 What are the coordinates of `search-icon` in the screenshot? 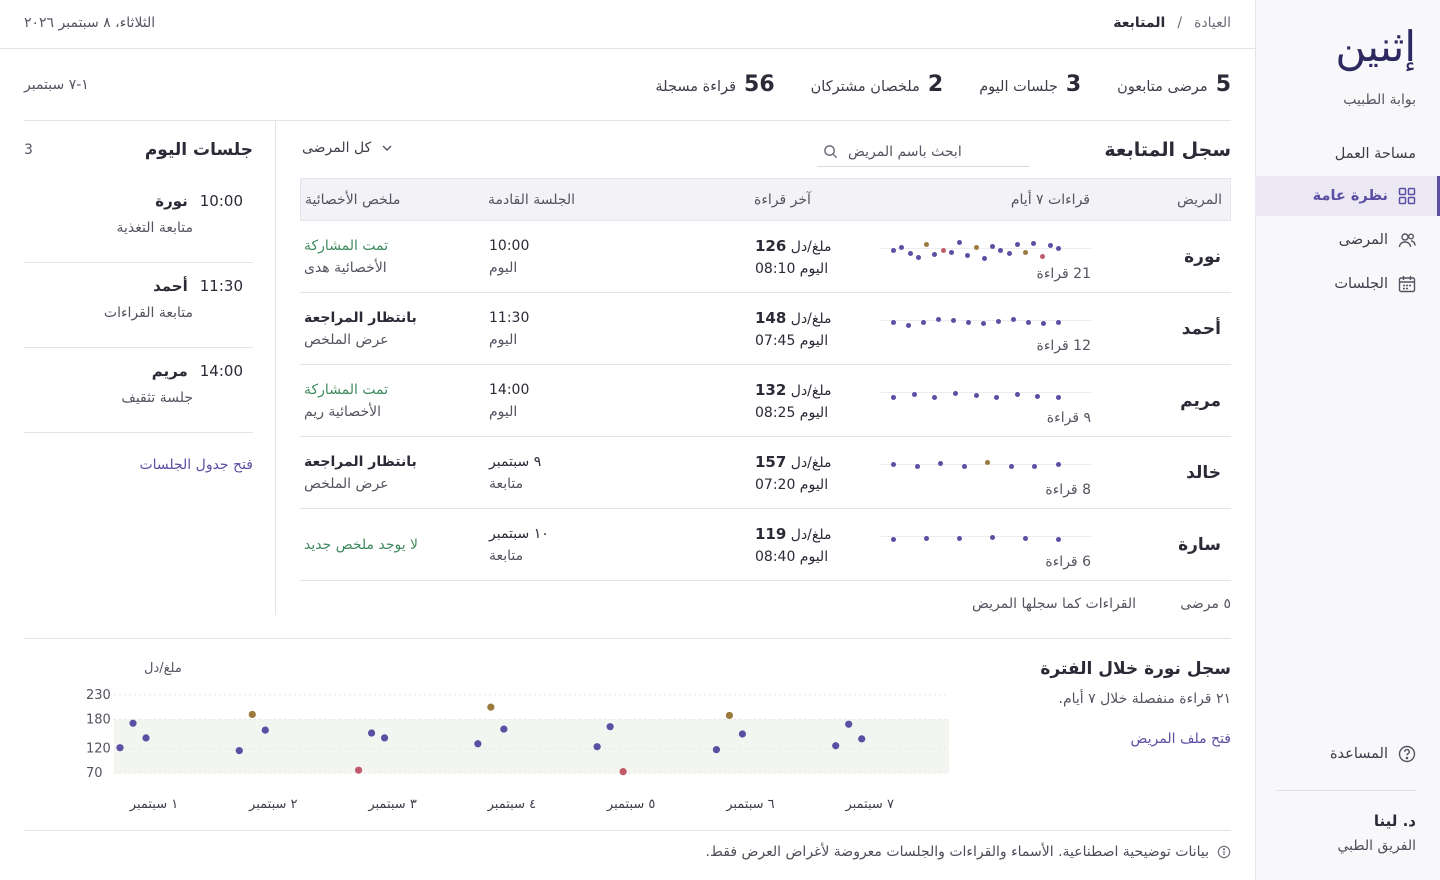 It's located at (831, 152).